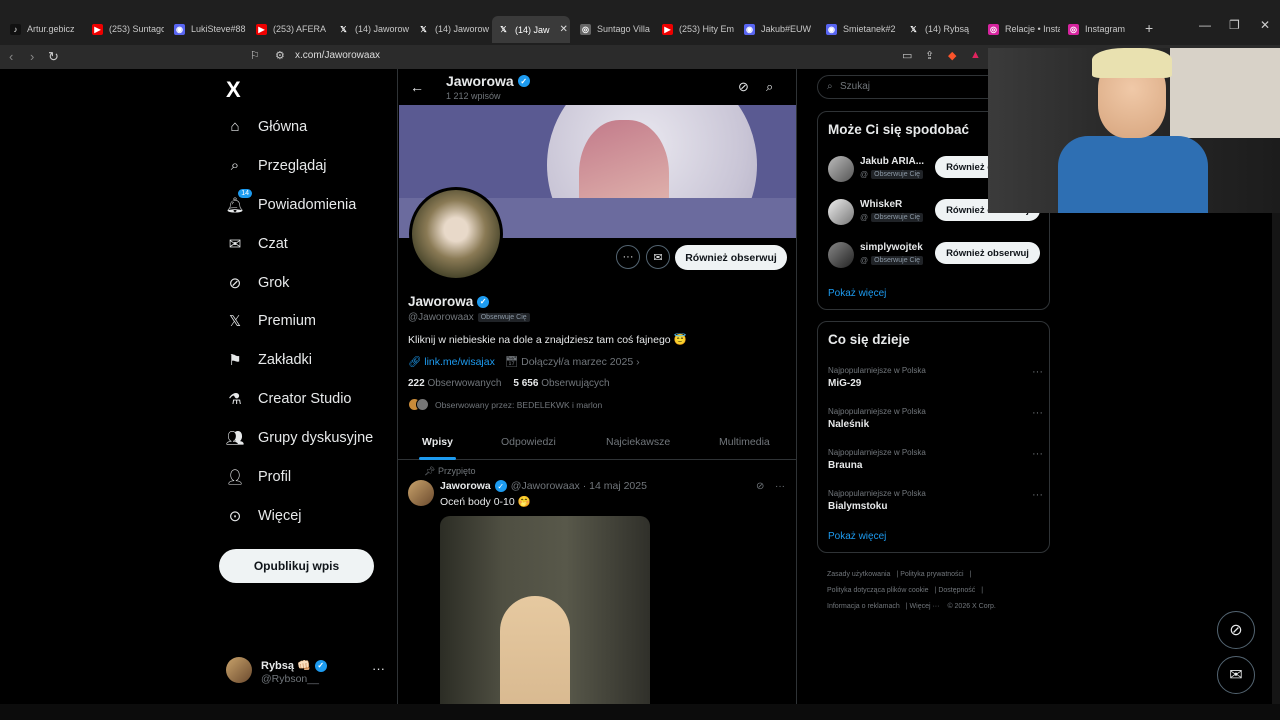 The image size is (1280, 720). Describe the element at coordinates (289, 29) in the screenshot. I see `browser-tab: ▶ (253) AFERA` at that location.